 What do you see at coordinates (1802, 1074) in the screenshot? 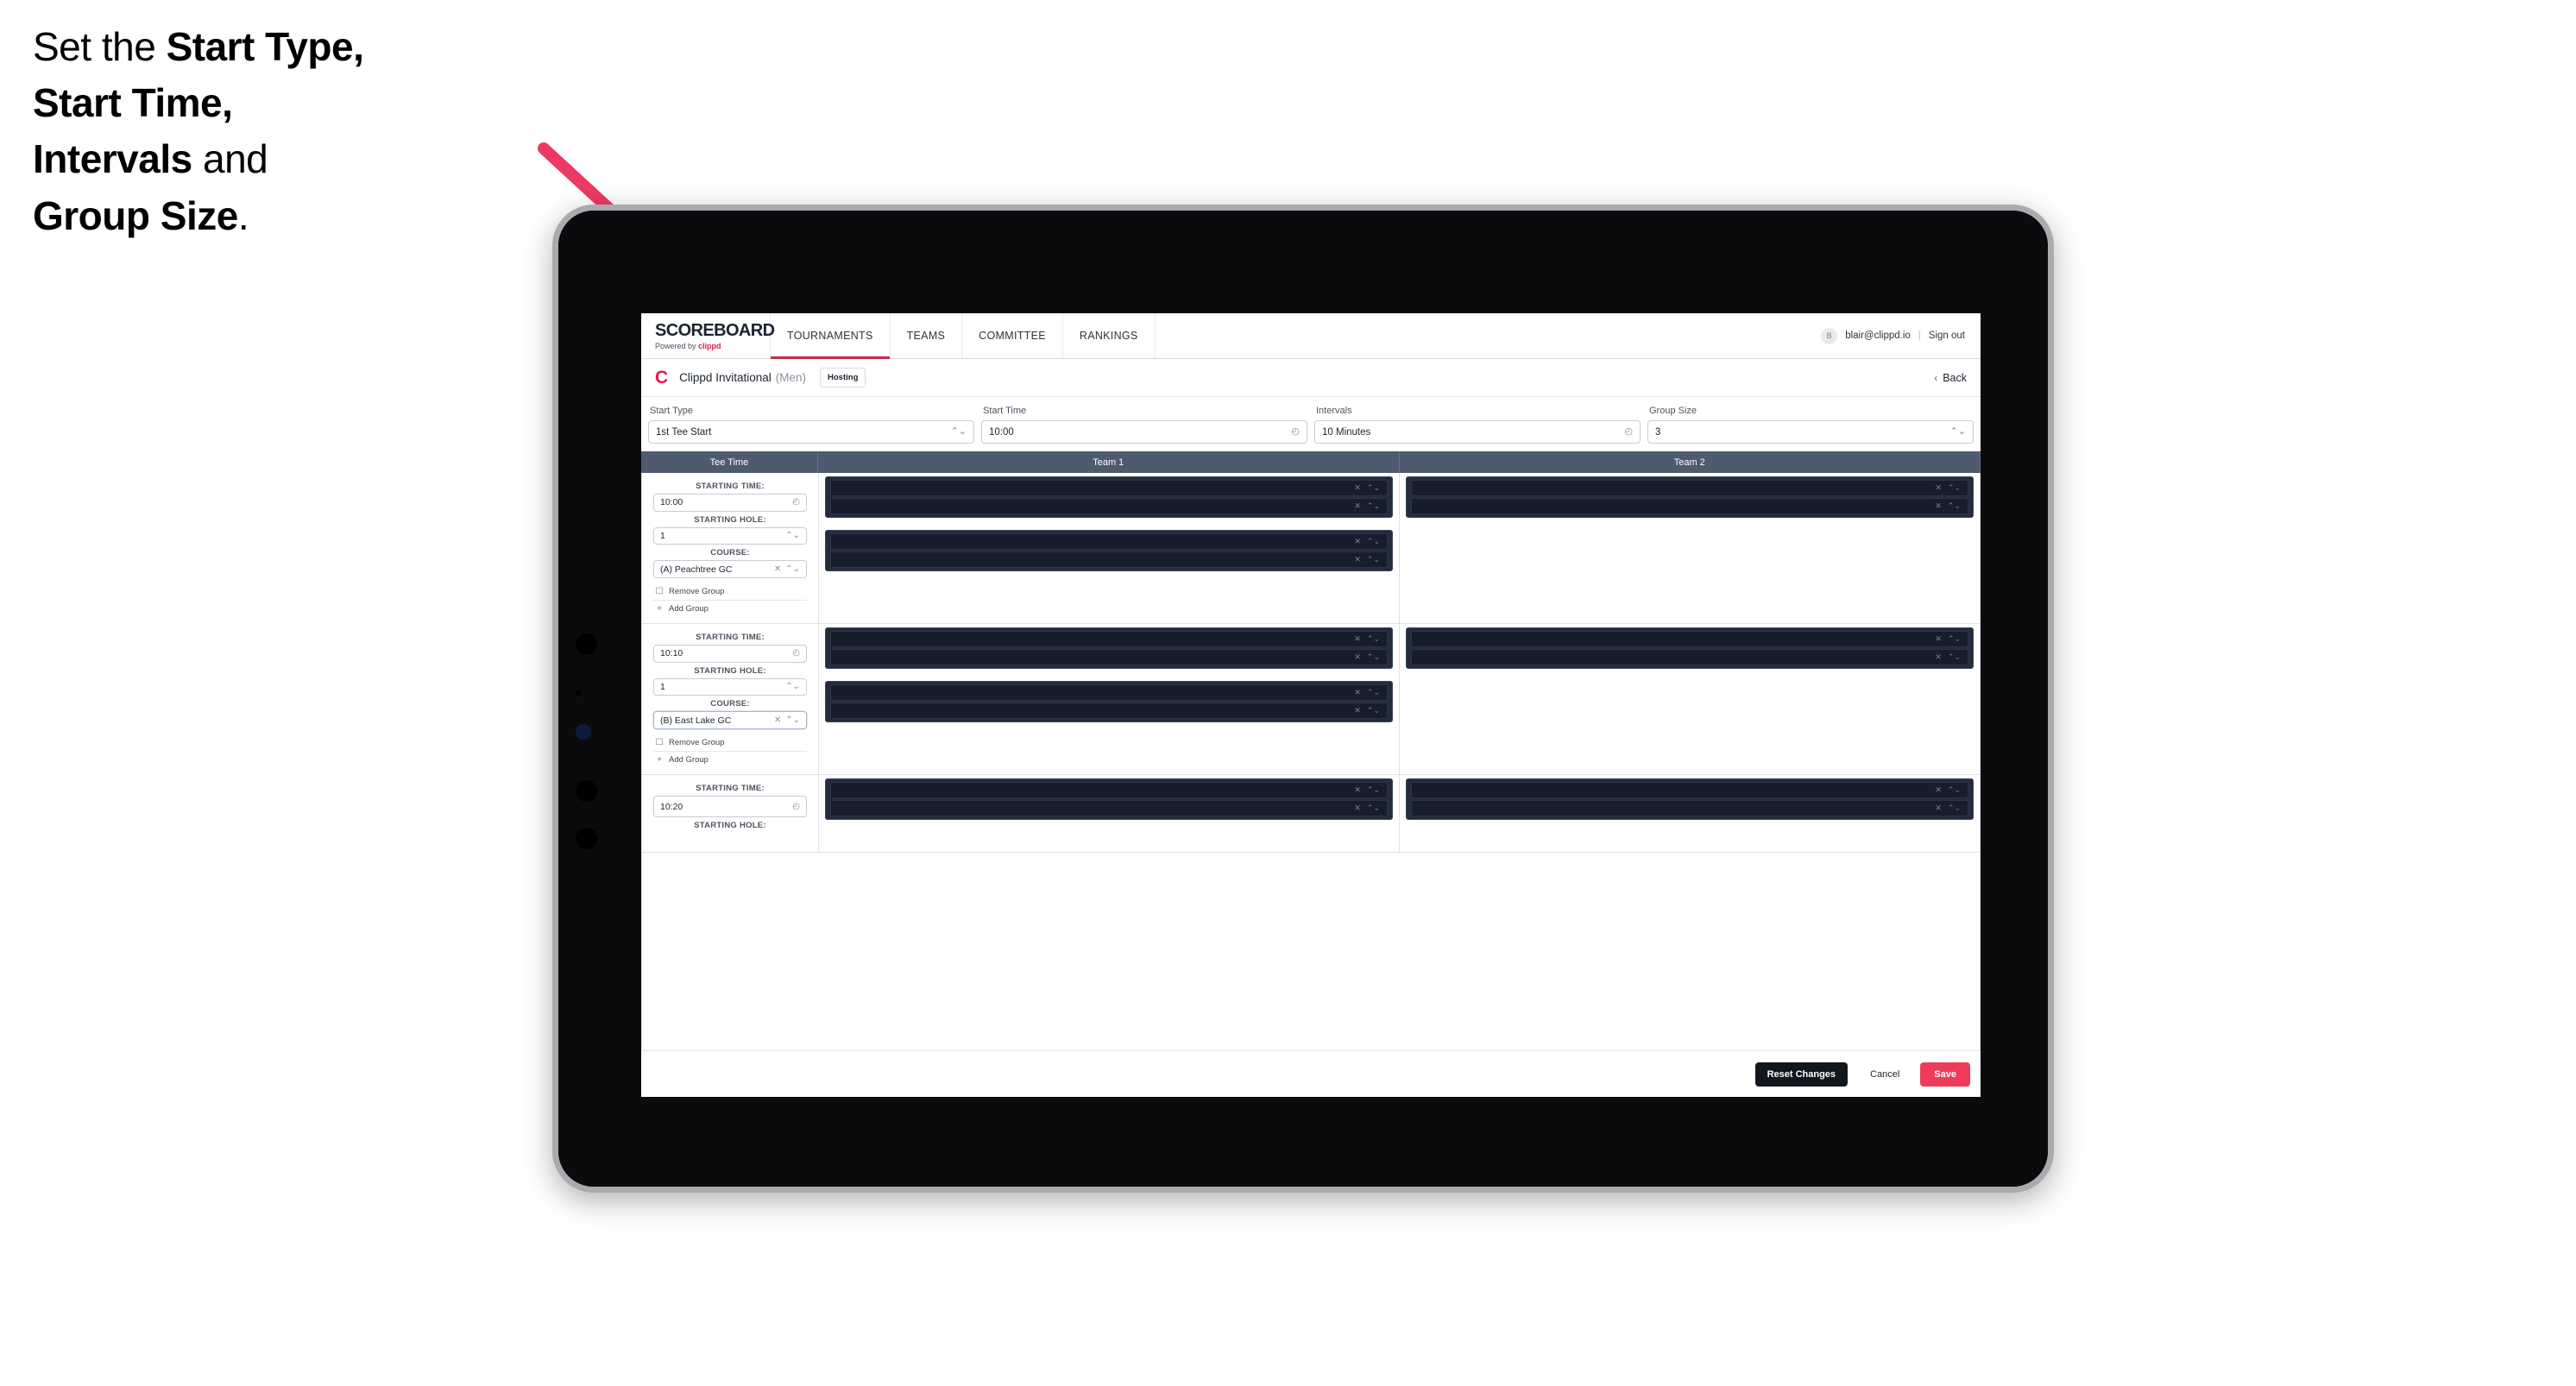
I see `reset-changes-button: Reset Changes` at bounding box center [1802, 1074].